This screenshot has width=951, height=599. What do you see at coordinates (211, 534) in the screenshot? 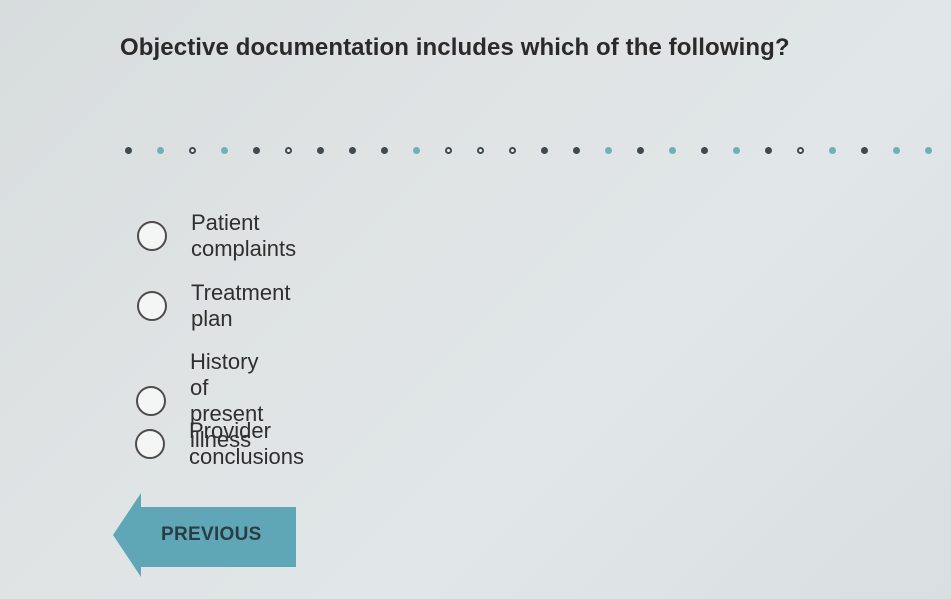
I see `previous-label: PREVIOUS` at bounding box center [211, 534].